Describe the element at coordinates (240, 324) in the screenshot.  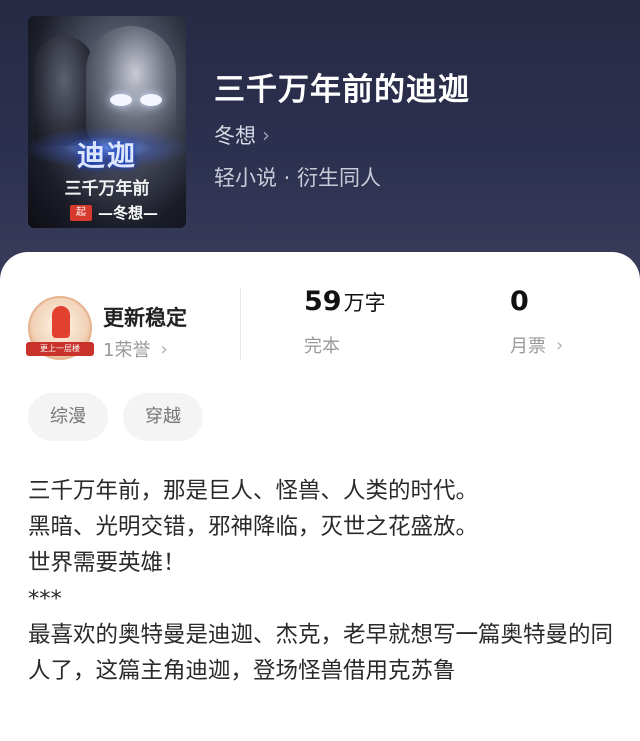
I see `stat-divider` at that location.